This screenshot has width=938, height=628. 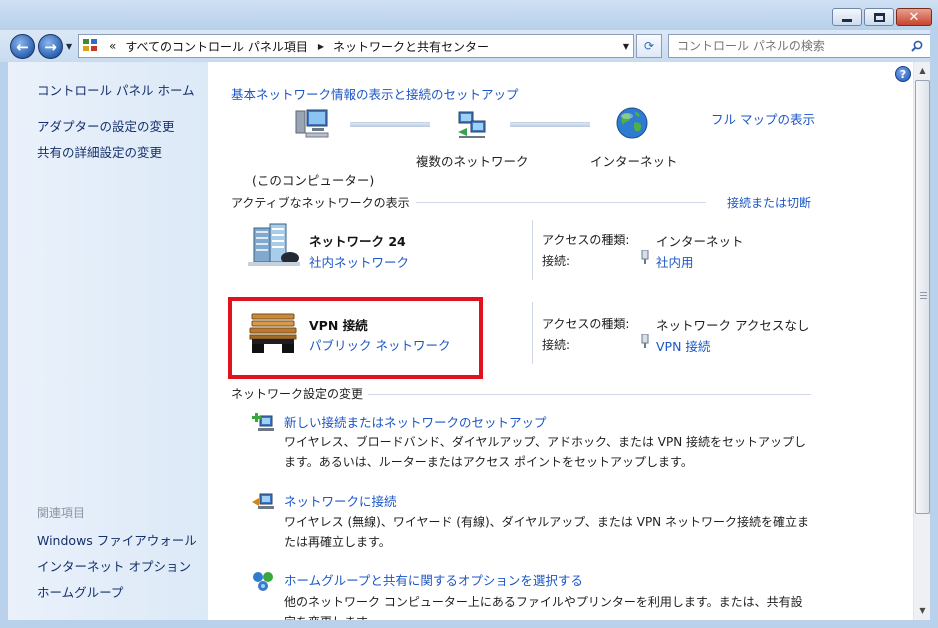 I want to click on network-1-name: ネットワーク 24, so click(x=357, y=241).